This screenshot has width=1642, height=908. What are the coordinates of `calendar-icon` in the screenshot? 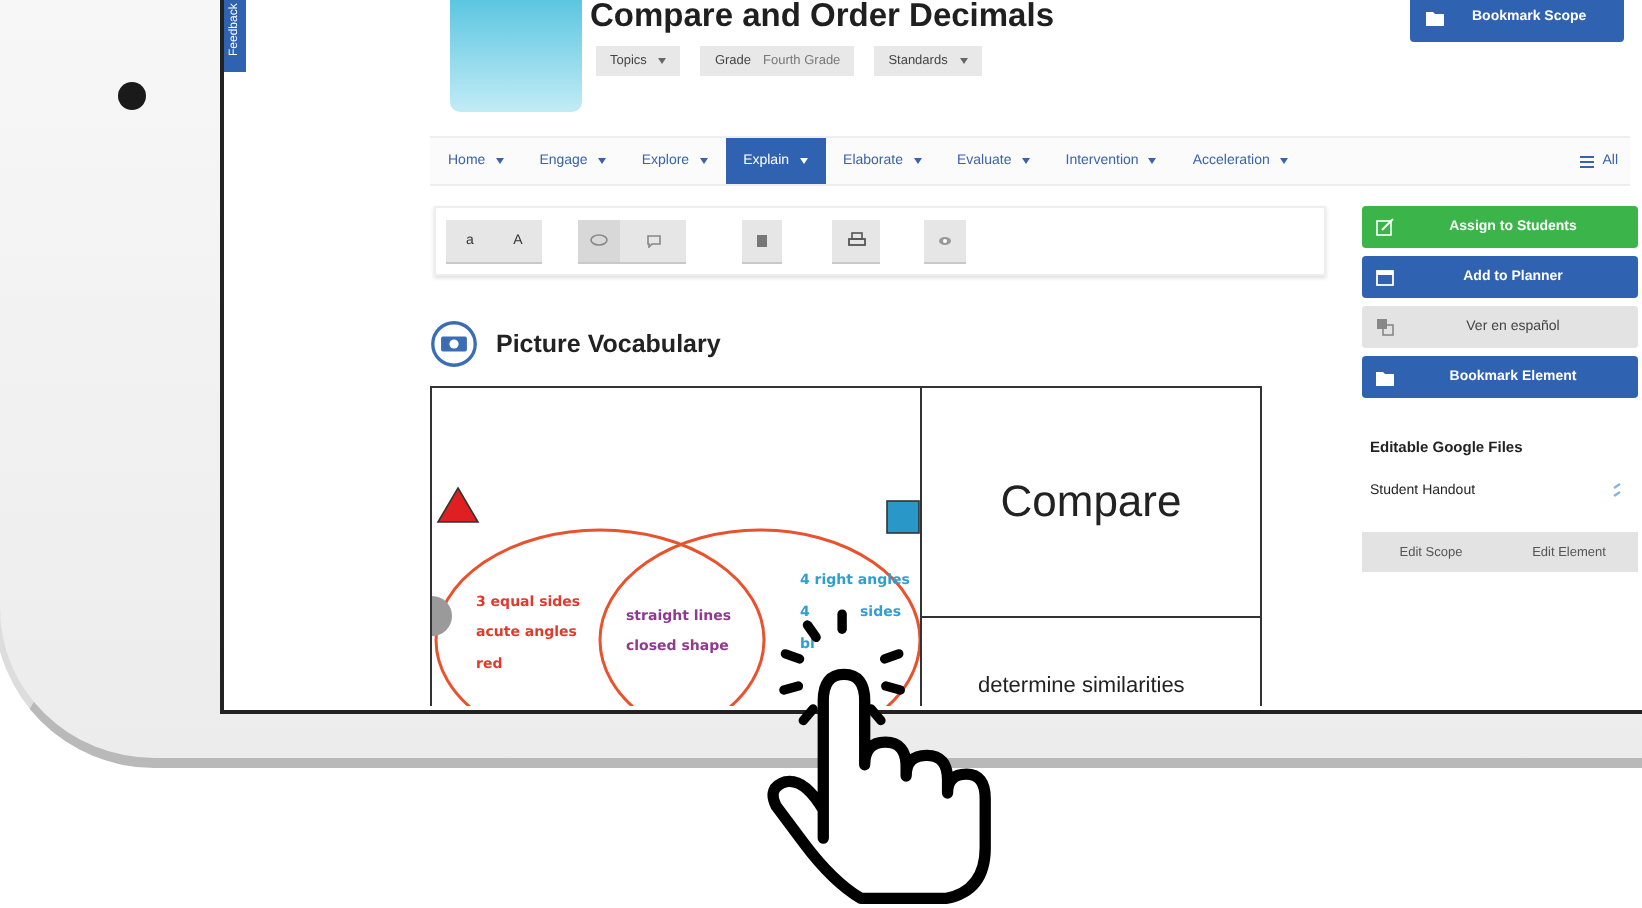 It's located at (1385, 277).